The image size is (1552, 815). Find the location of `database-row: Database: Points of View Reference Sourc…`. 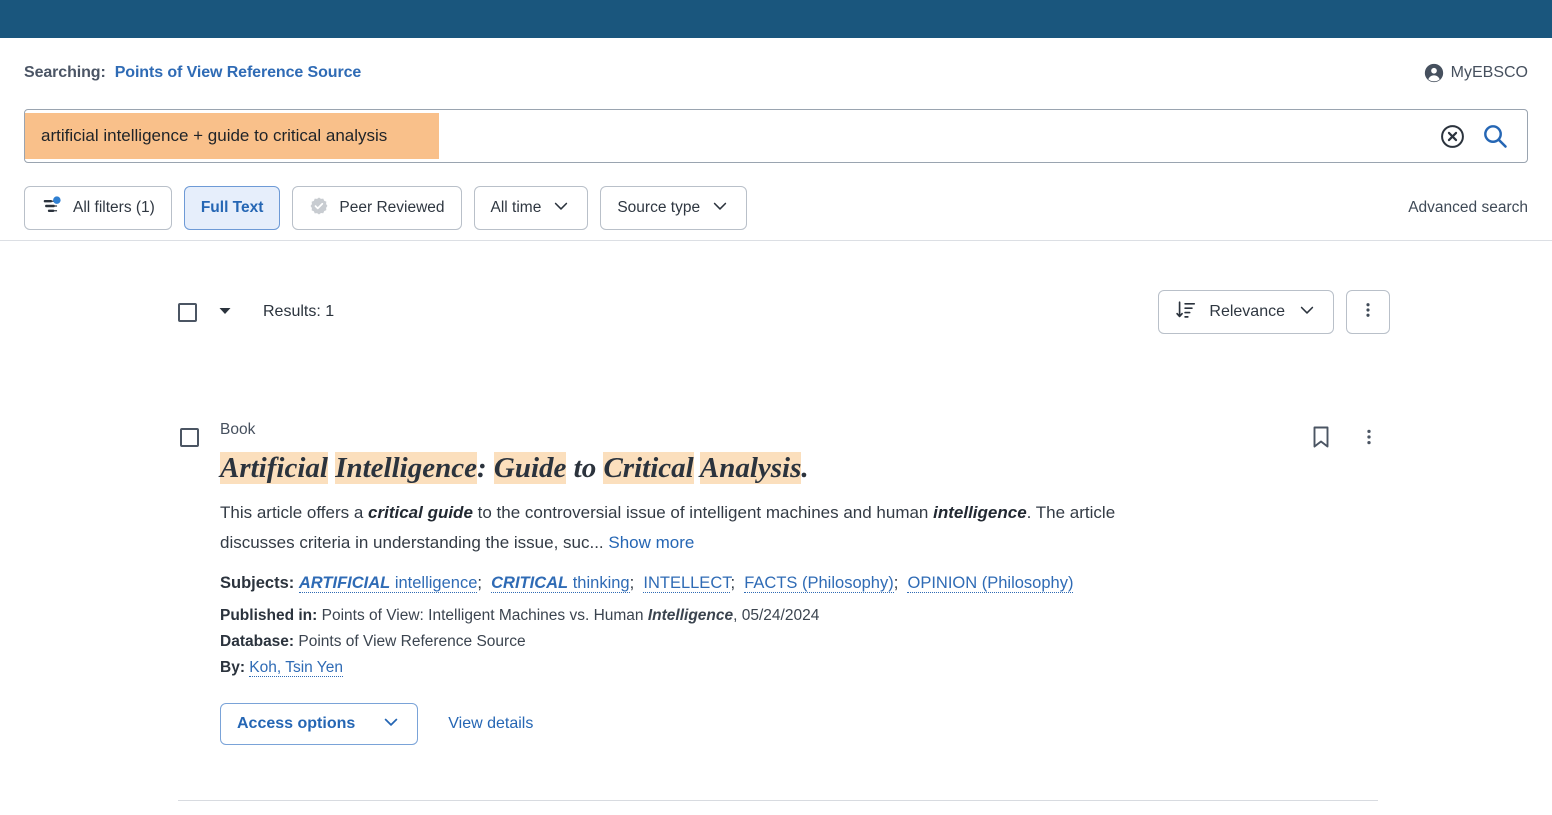

database-row: Database: Points of View Reference Sourc… is located at coordinates (799, 642).